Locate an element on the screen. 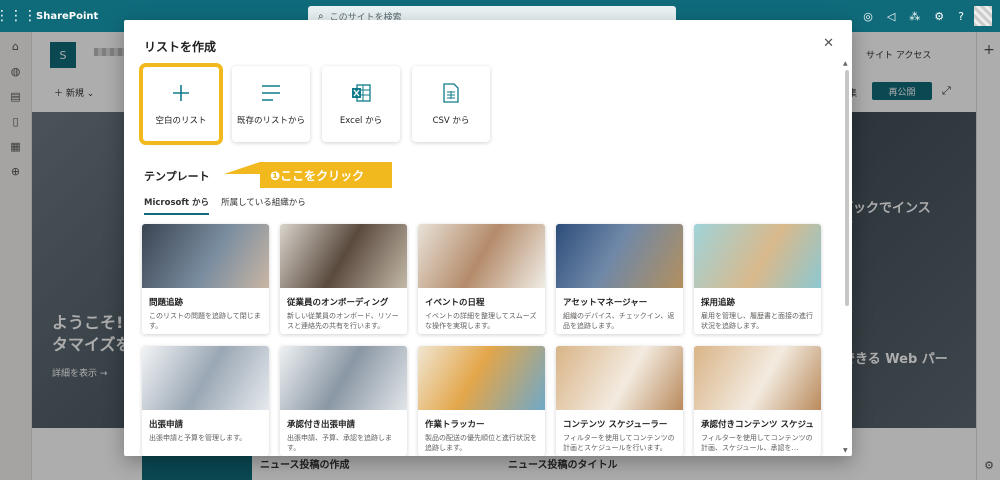 The image size is (1000, 480). excel-icon is located at coordinates (361, 93).